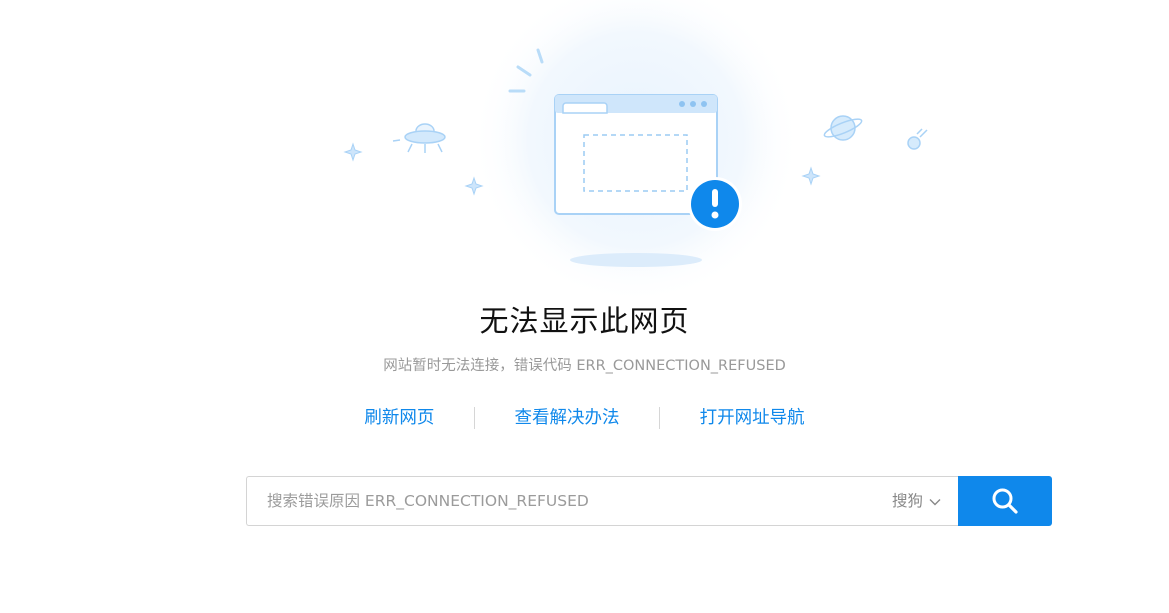 The height and width of the screenshot is (613, 1169). Describe the element at coordinates (752, 418) in the screenshot. I see `open-navigation-link: 打开网址导航` at that location.